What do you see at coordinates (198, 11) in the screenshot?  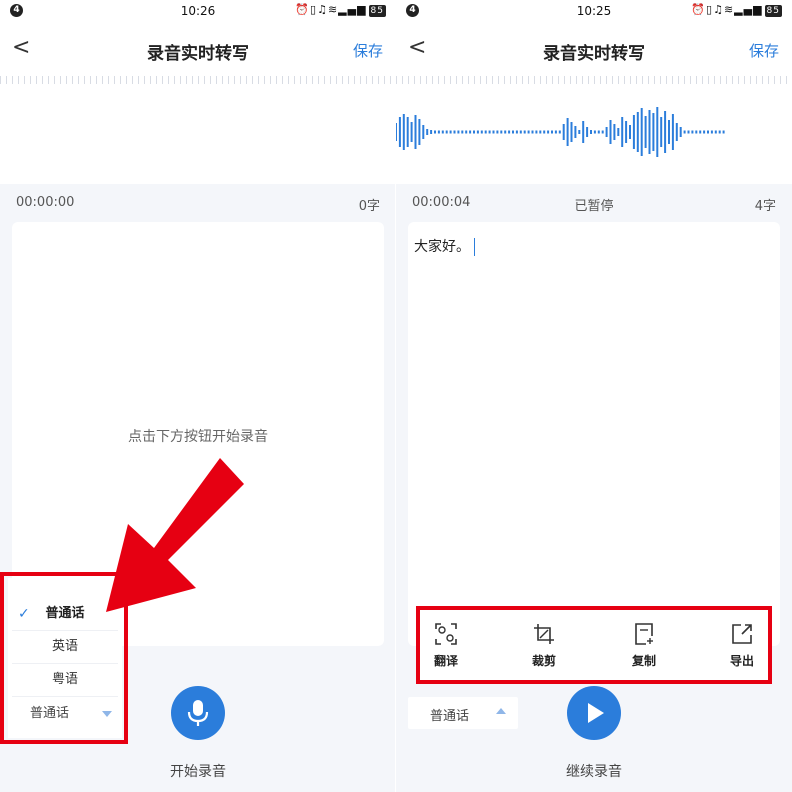 I see `status-bar: 4 10:26 ⏰▯♫≋▂▄▆ 85` at bounding box center [198, 11].